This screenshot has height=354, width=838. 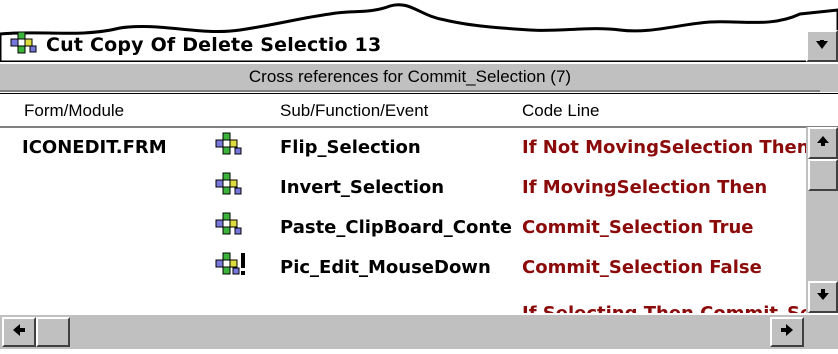 I want to click on scroll-left-button, so click(x=19, y=332).